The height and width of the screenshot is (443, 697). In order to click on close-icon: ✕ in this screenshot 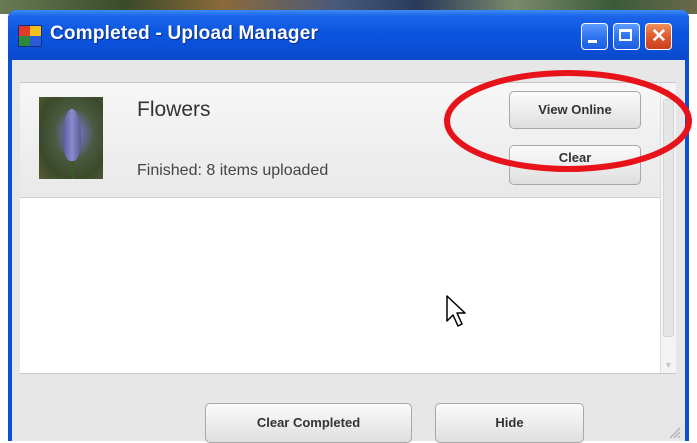, I will do `click(659, 36)`.